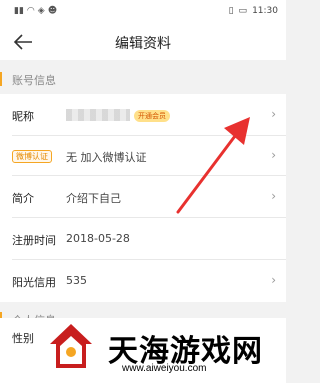  I want to click on watermark-url: www.aiweiyou.com, so click(164, 368).